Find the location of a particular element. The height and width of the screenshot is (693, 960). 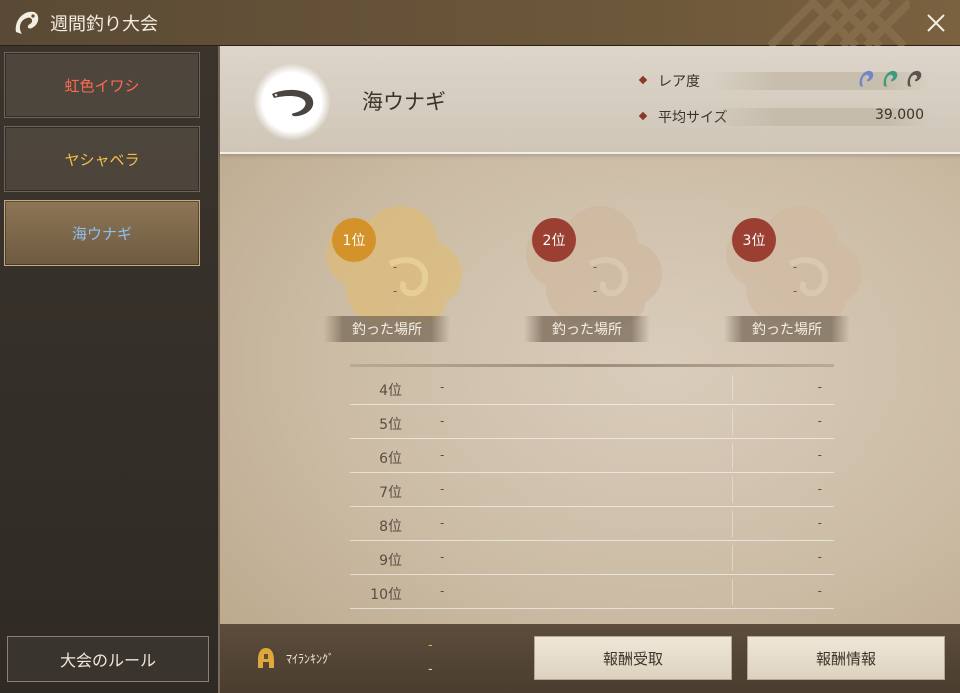

sidebar-item-rainbow-sardine: 虹色イワシ is located at coordinates (102, 85).